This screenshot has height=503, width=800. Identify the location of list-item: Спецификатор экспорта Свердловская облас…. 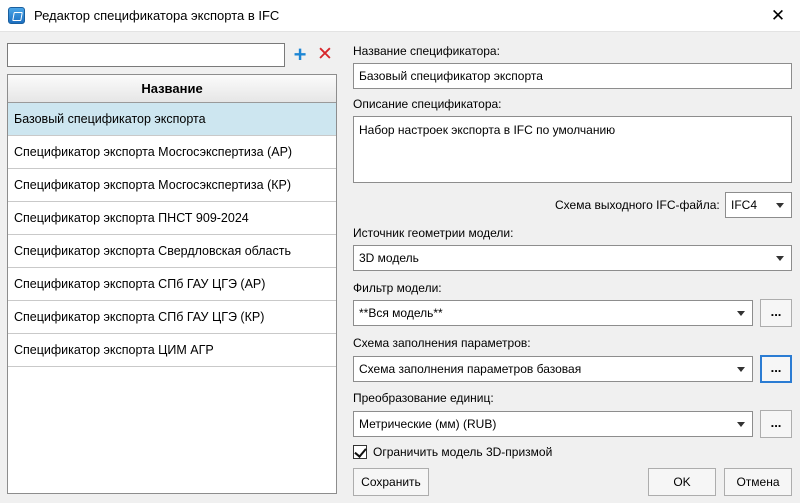
(172, 251).